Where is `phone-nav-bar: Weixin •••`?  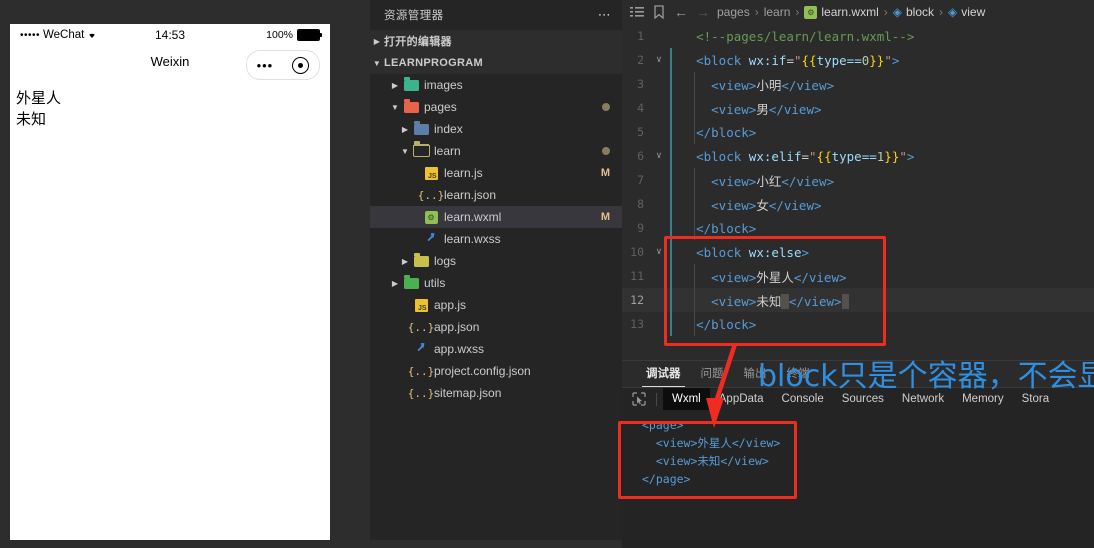
phone-nav-bar: Weixin ••• is located at coordinates (170, 65).